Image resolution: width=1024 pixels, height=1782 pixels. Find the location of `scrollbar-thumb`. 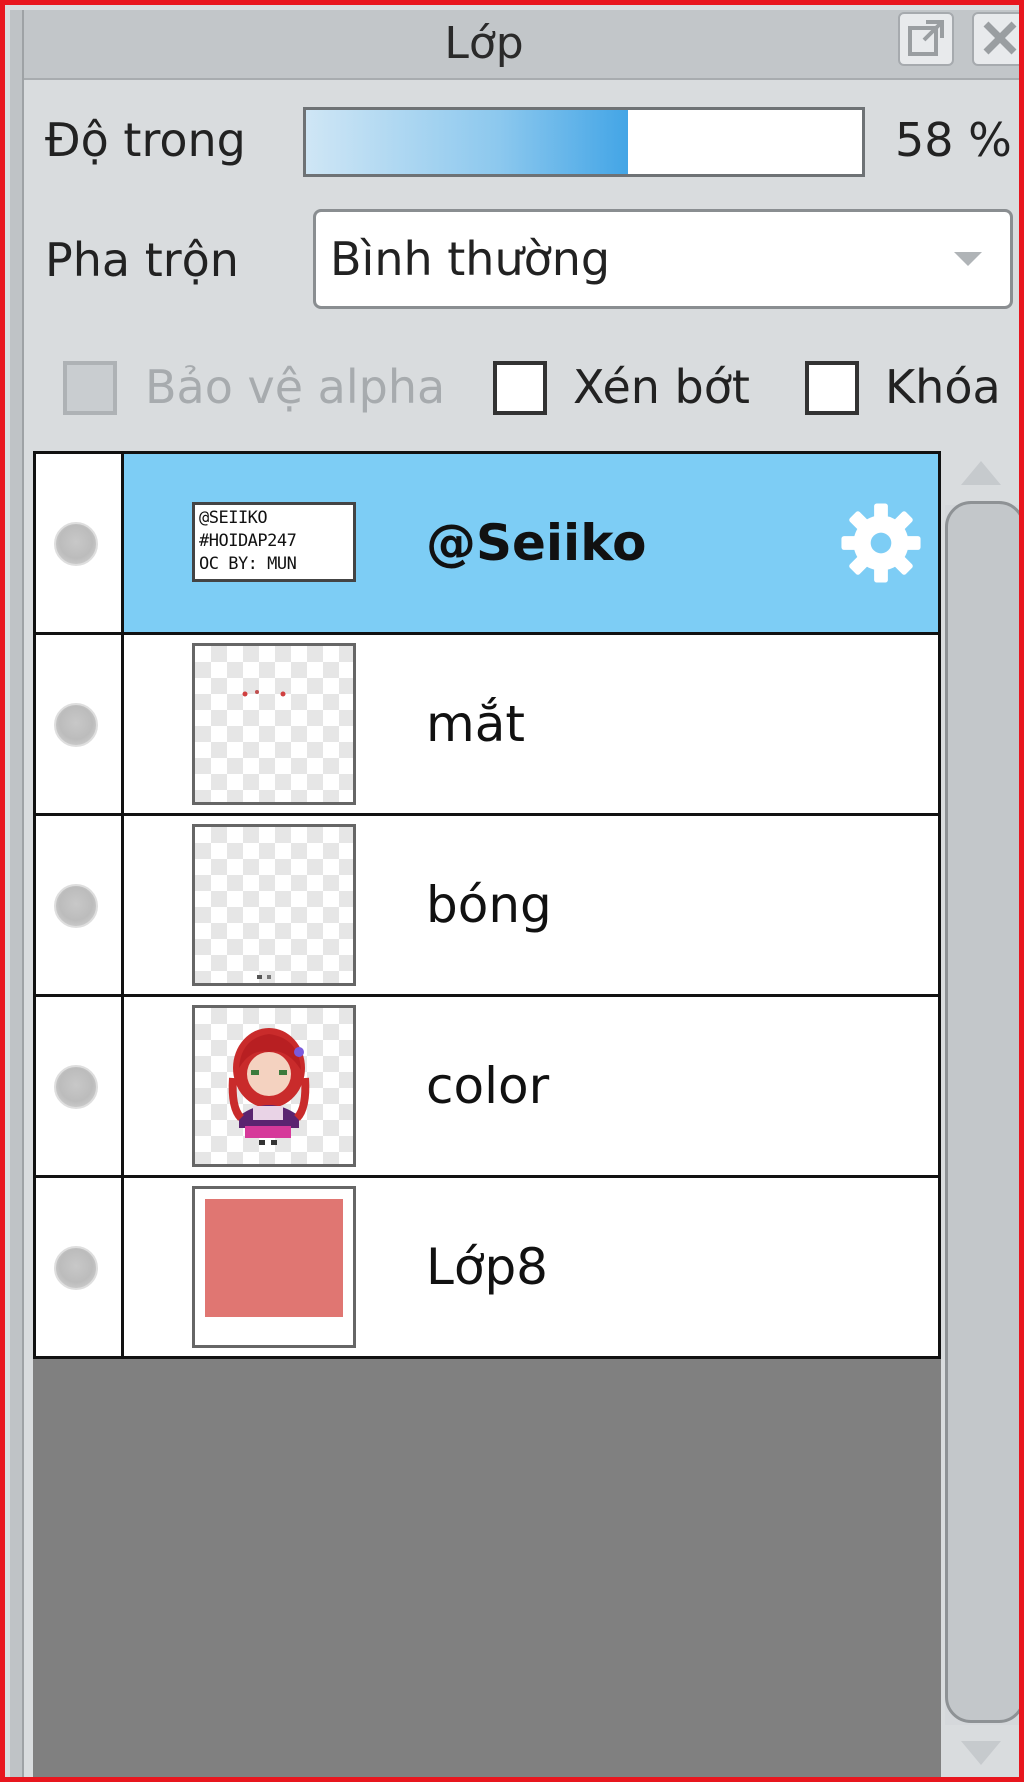

scrollbar-thumb is located at coordinates (982, 1112).